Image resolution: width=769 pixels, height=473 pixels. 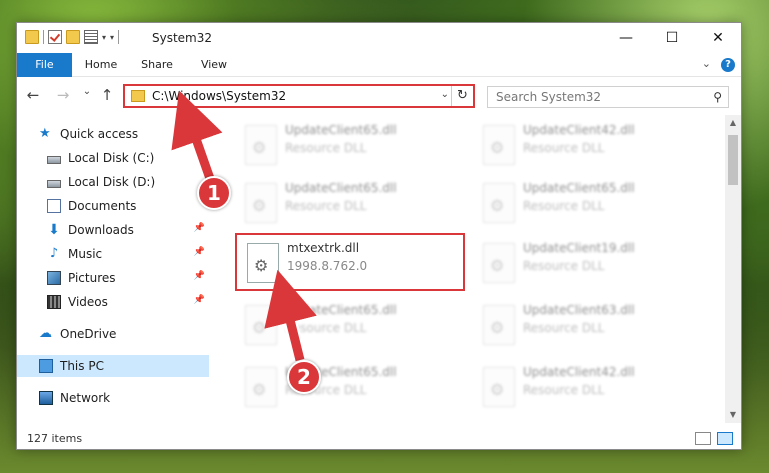 I want to click on music-icon: ♪, so click(x=54, y=253).